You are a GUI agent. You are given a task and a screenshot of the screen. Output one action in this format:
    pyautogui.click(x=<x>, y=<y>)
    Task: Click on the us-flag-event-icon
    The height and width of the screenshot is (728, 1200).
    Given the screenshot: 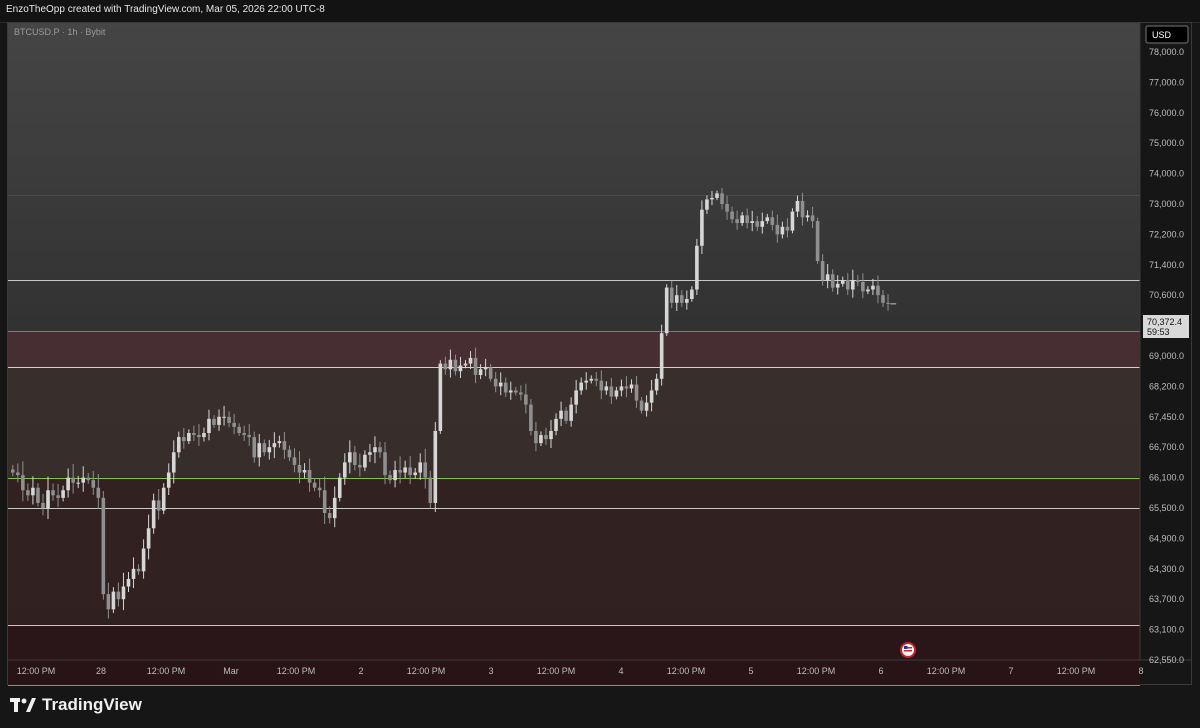 What is the action you would take?
    pyautogui.click(x=908, y=650)
    